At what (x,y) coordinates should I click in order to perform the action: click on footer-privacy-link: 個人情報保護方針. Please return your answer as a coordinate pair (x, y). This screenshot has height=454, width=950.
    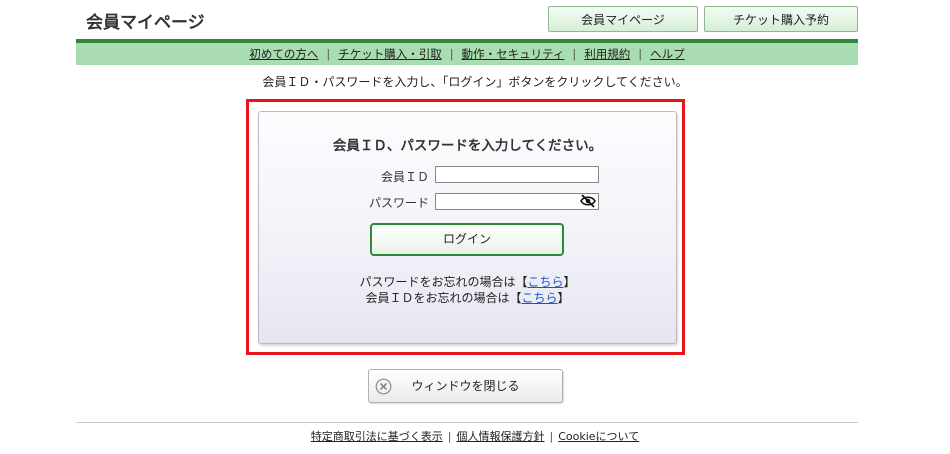
    Looking at the image, I should click on (500, 436).